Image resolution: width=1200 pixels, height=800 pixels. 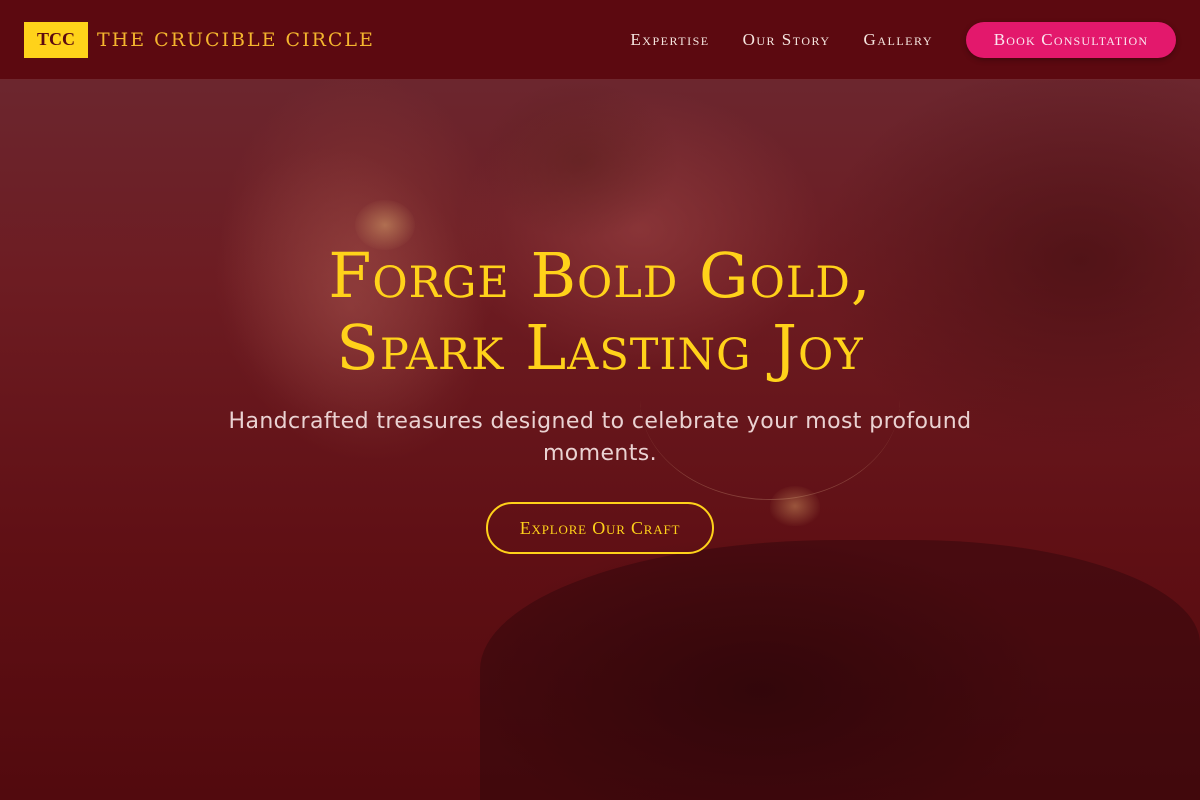 I want to click on nav-link-gallery: Gallery, so click(x=898, y=40).